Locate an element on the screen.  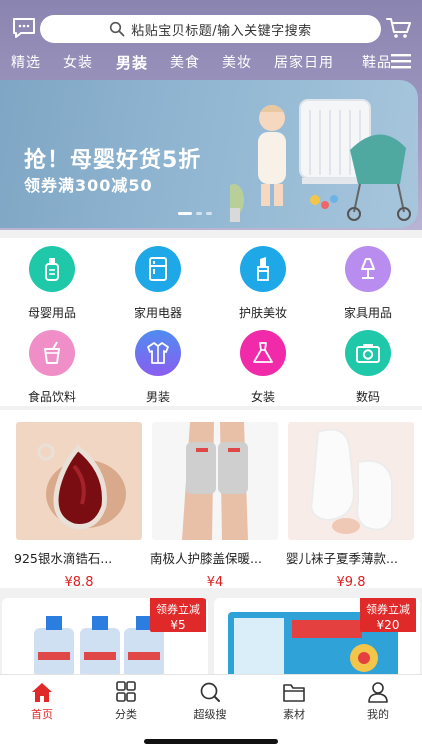
coupon-card: 领券立减 ¥20 is located at coordinates (317, 638).